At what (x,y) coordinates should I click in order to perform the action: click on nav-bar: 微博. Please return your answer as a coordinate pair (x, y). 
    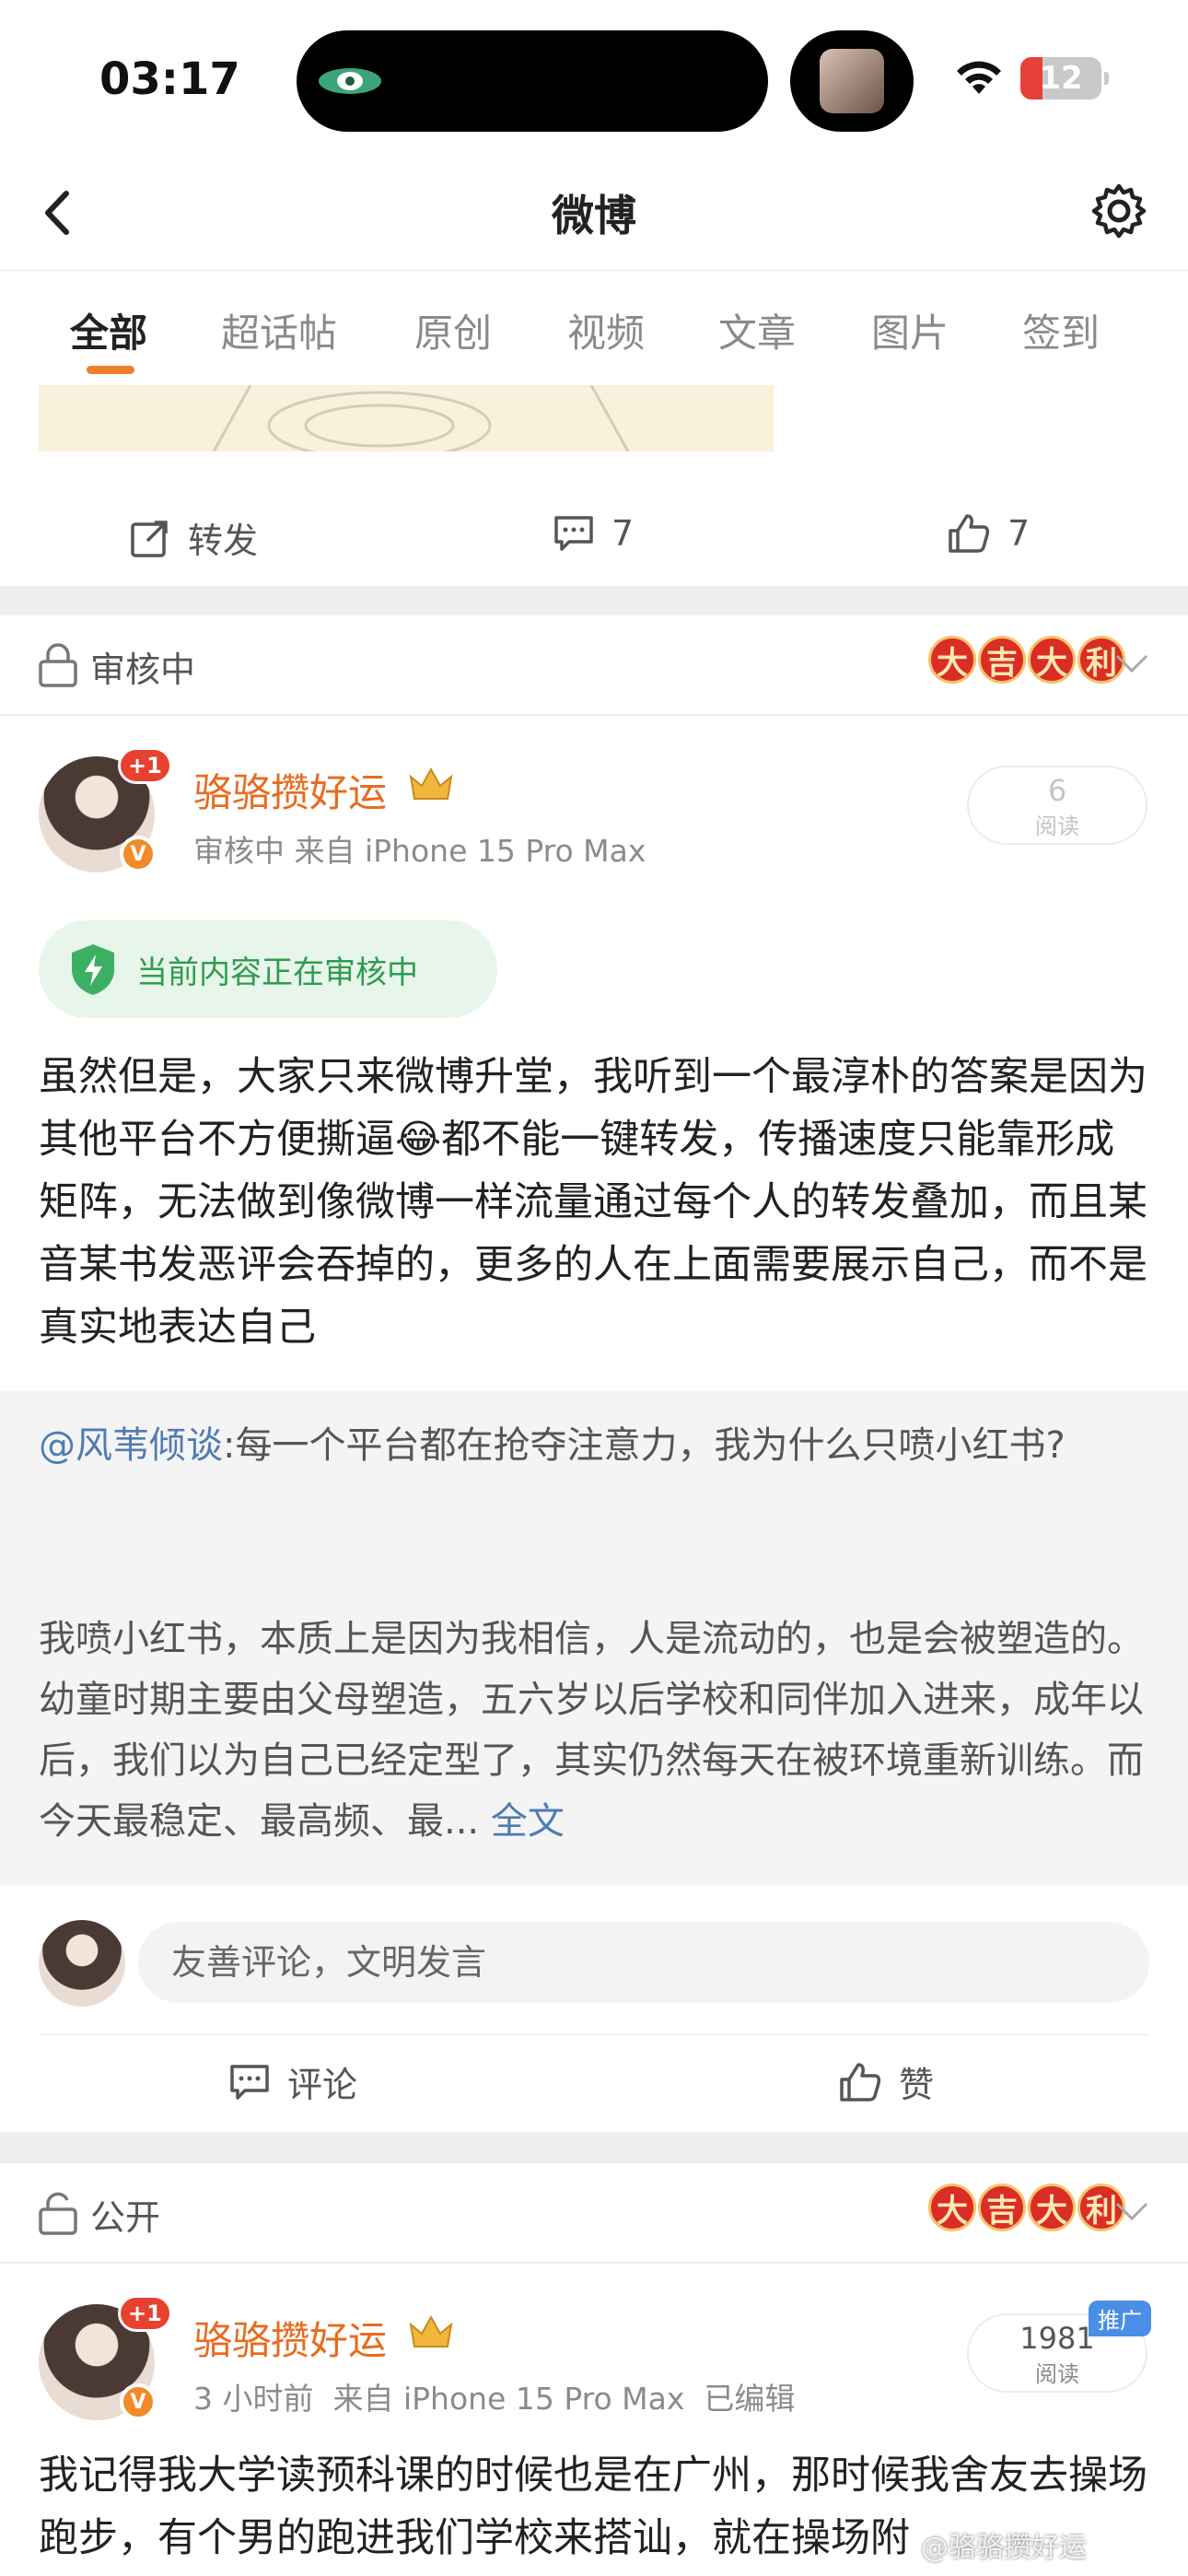
    Looking at the image, I should click on (594, 214).